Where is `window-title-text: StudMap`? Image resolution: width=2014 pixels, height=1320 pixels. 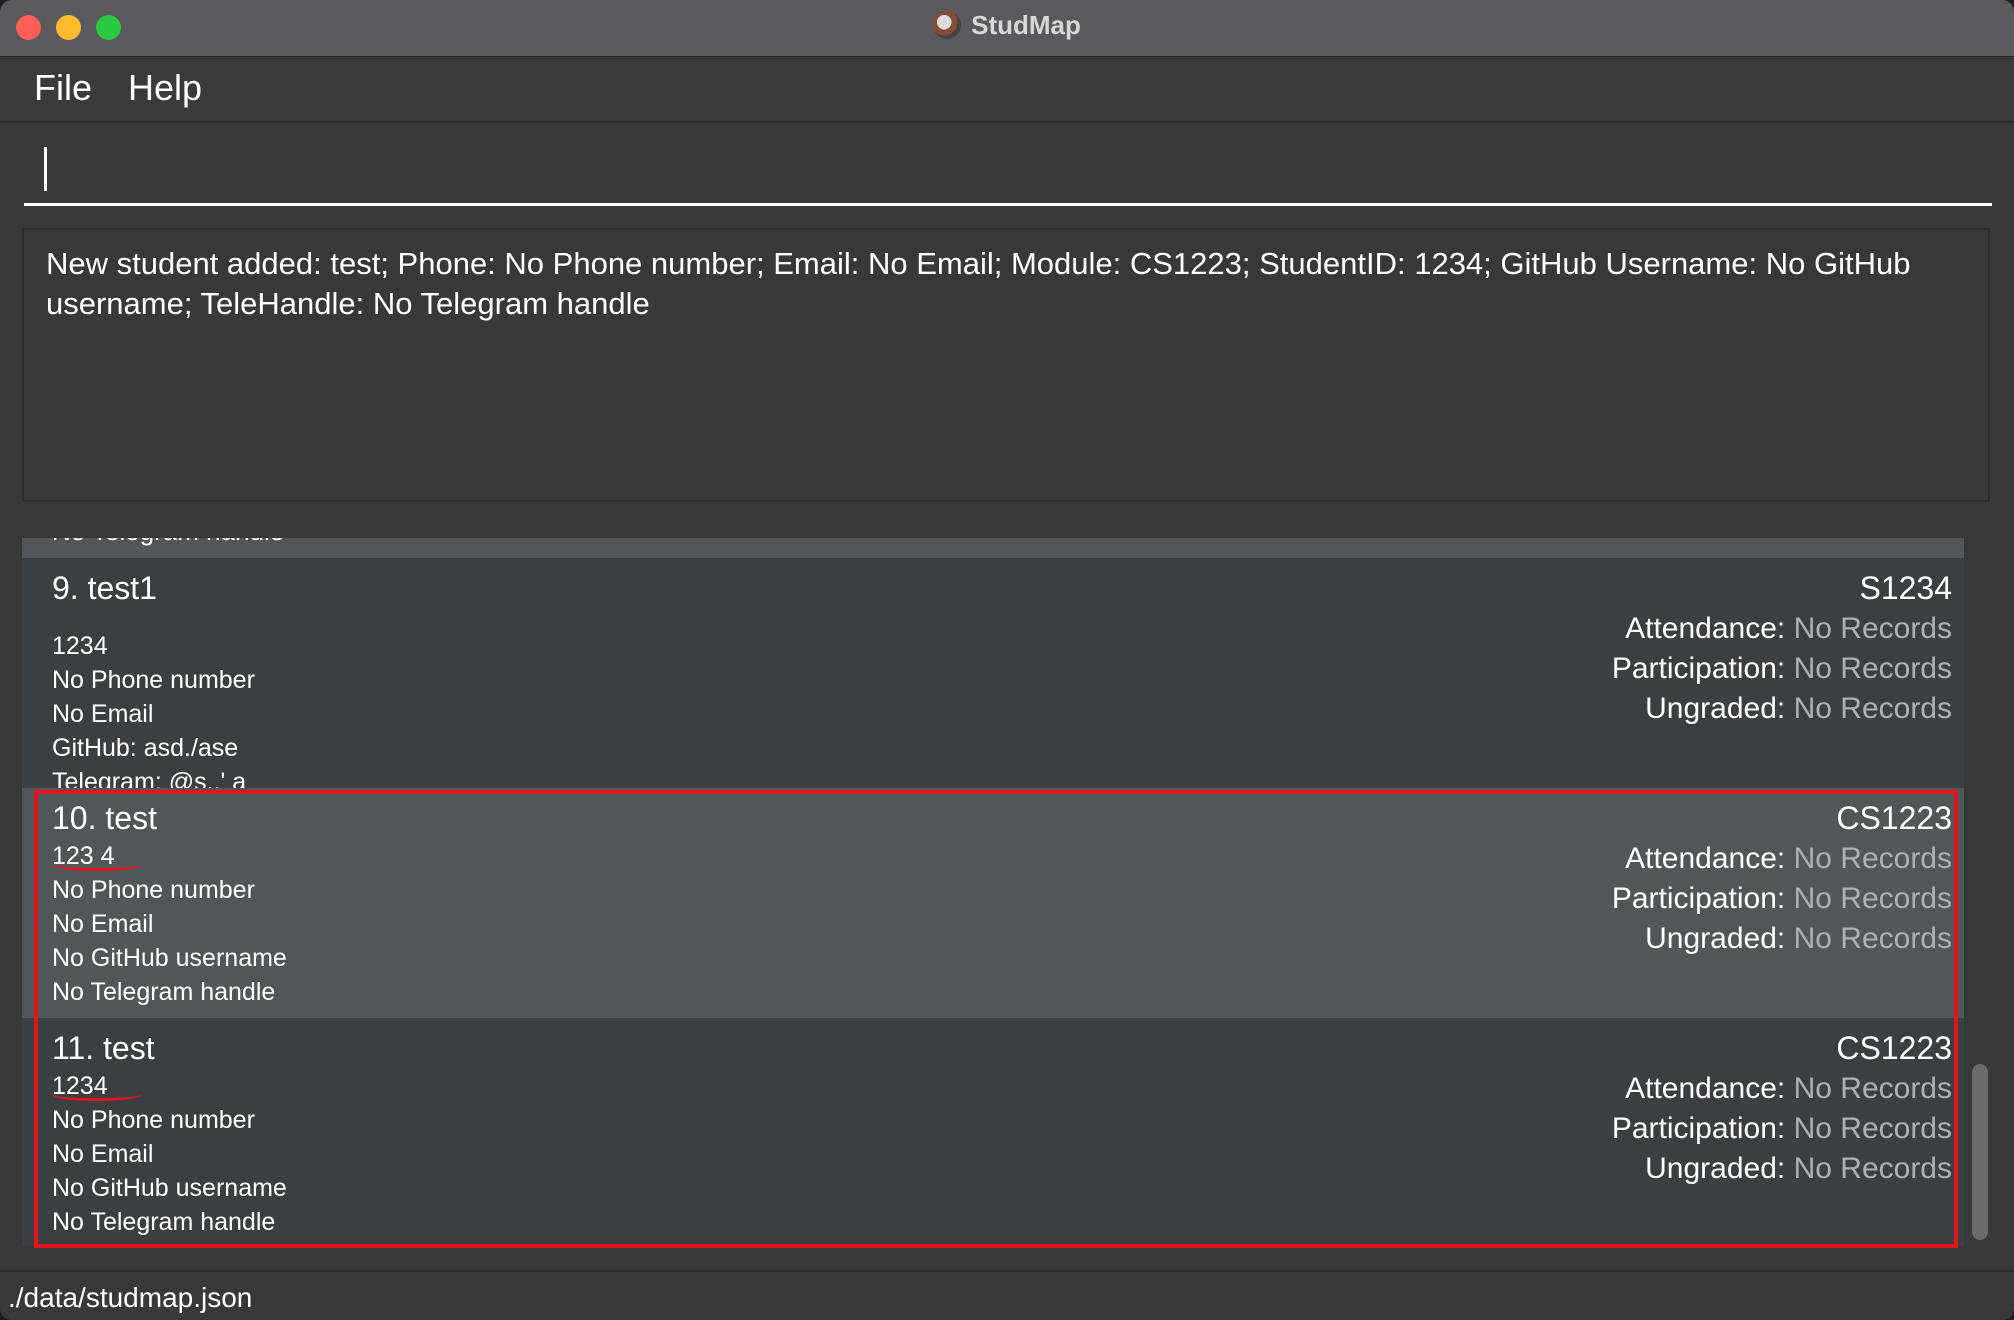 window-title-text: StudMap is located at coordinates (1026, 25).